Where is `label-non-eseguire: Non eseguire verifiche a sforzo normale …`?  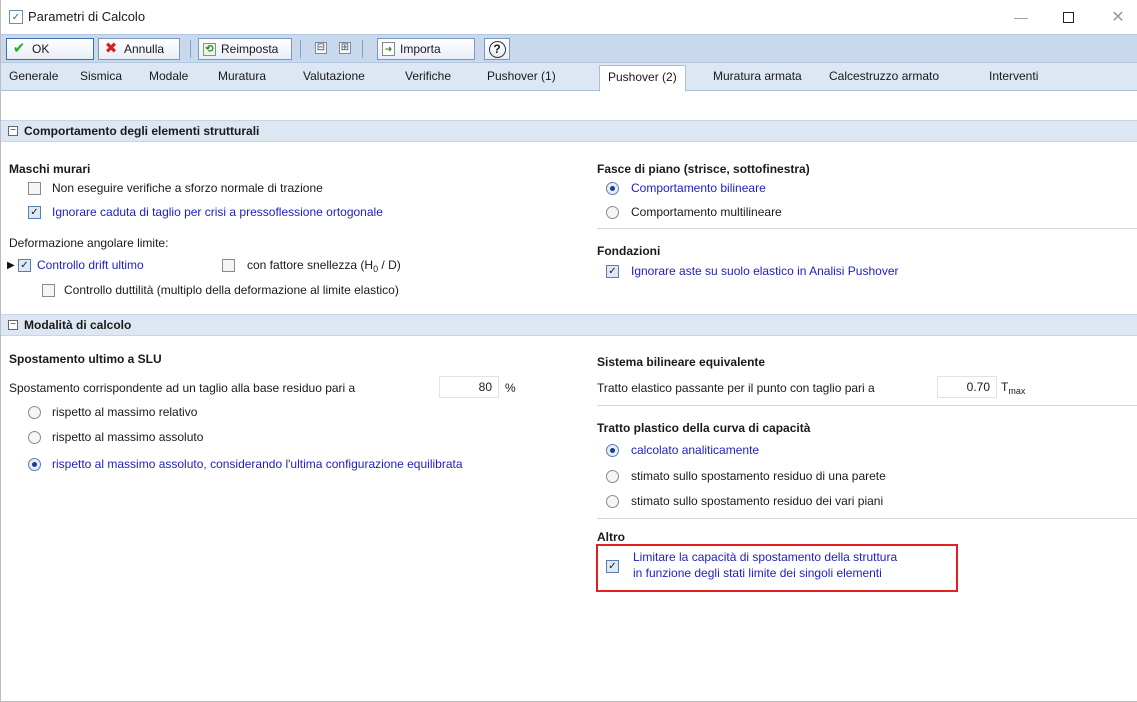 label-non-eseguire: Non eseguire verifiche a sforzo normale … is located at coordinates (187, 188).